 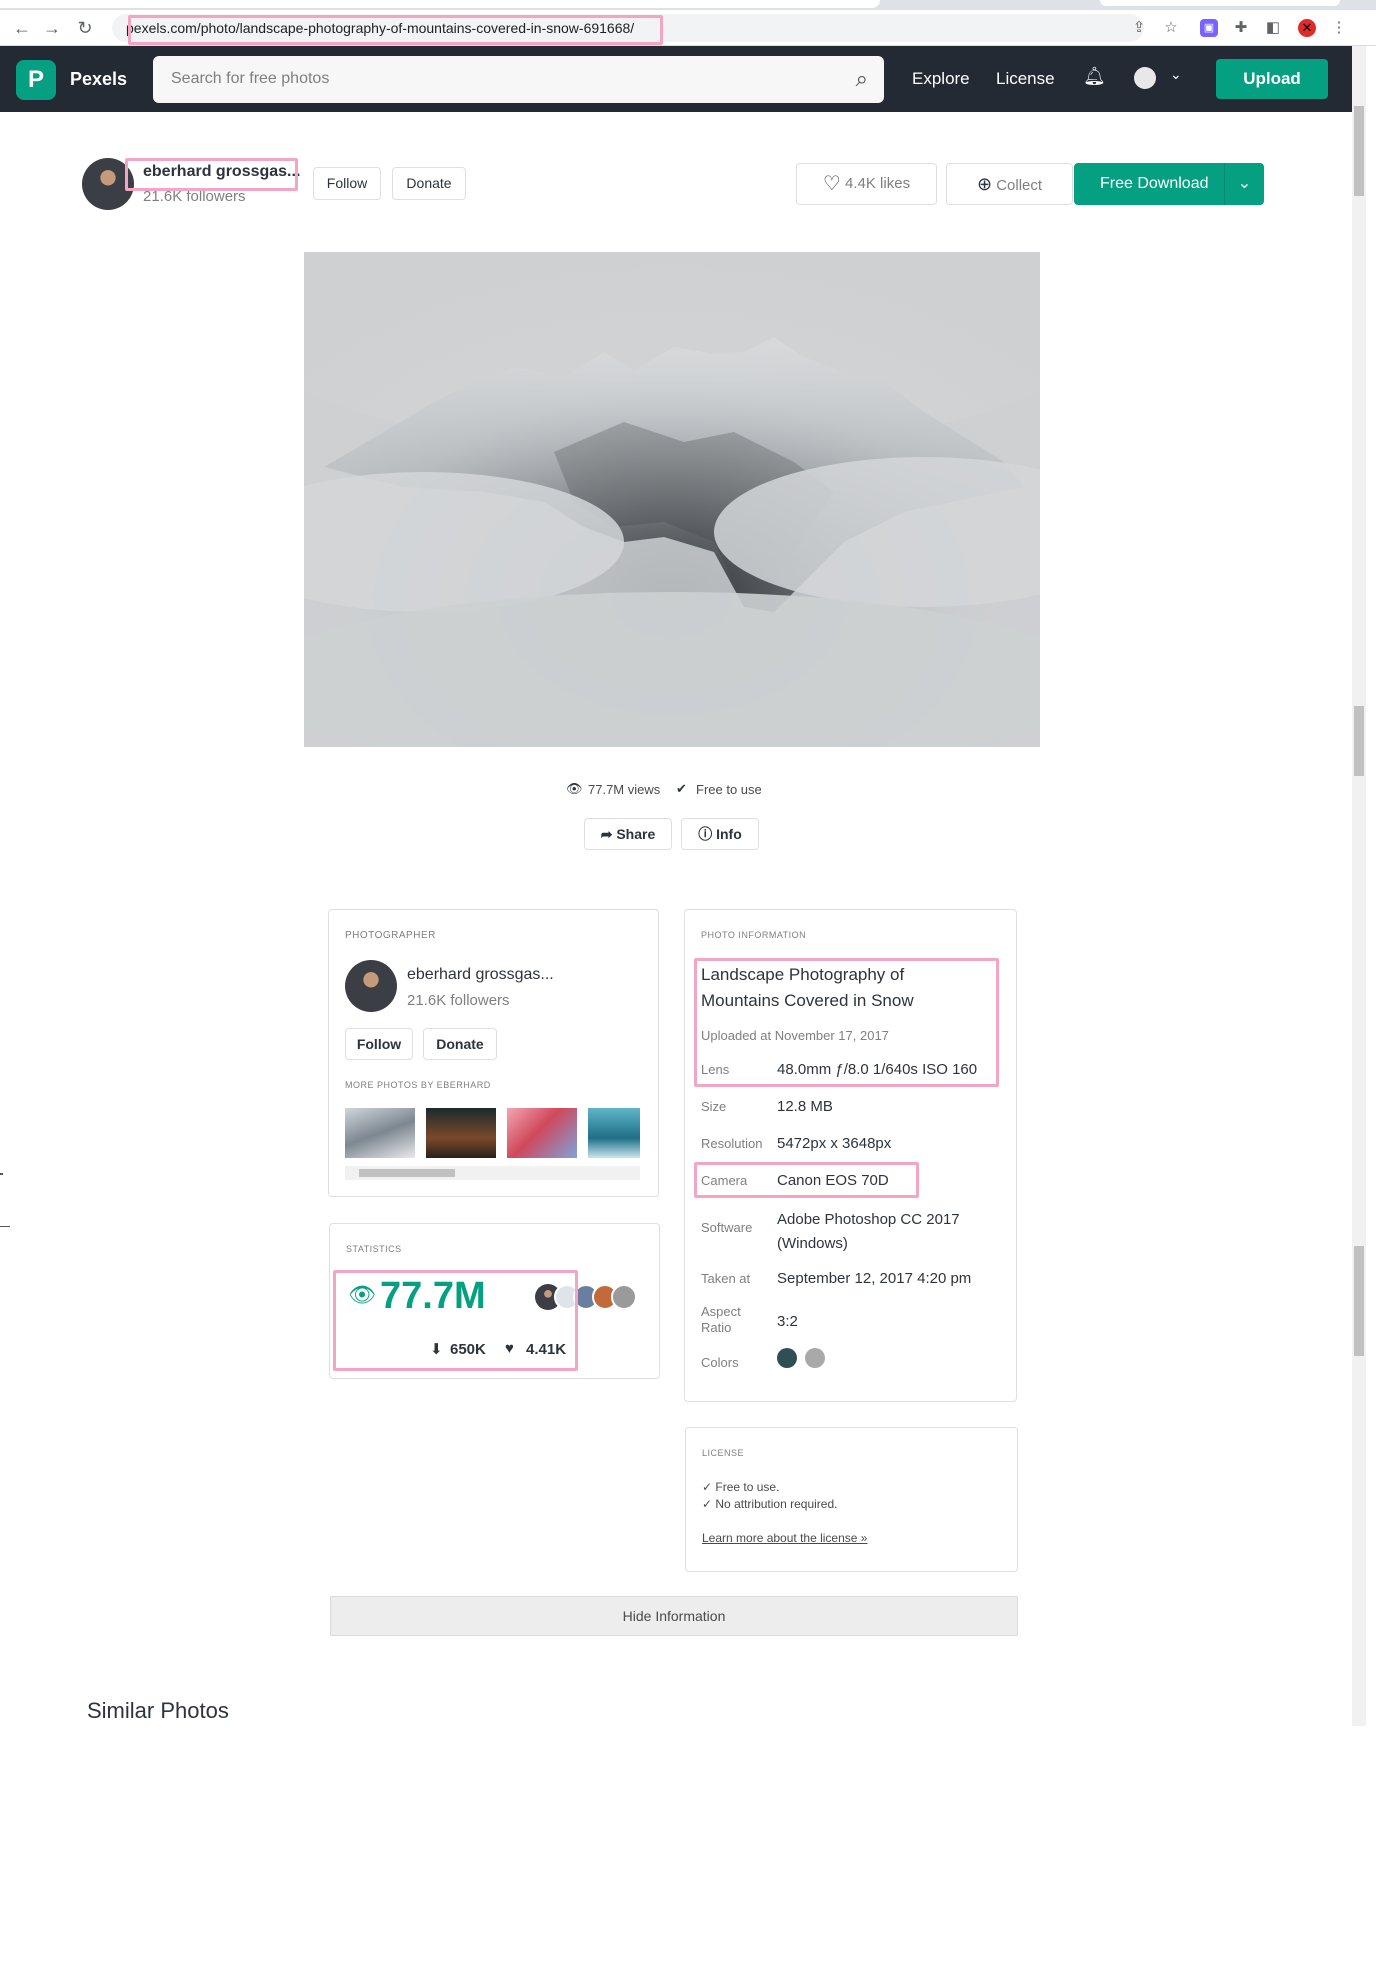 What do you see at coordinates (371, 986) in the screenshot?
I see `card-photographer-avatar` at bounding box center [371, 986].